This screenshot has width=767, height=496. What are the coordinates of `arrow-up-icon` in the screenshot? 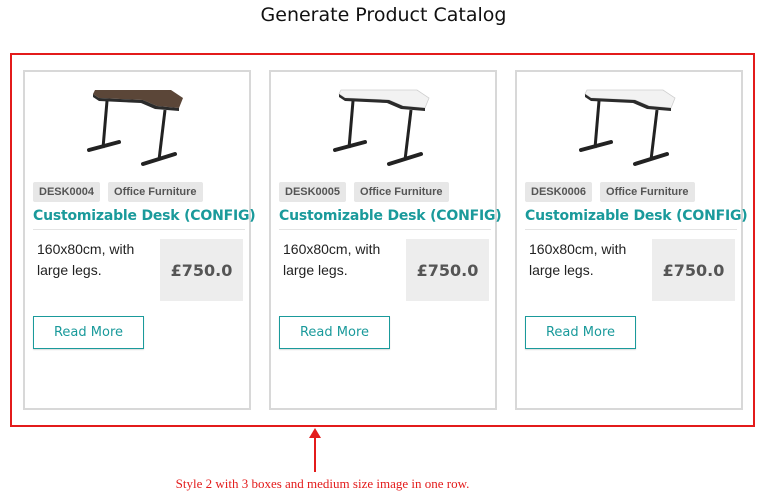 It's located at (315, 450).